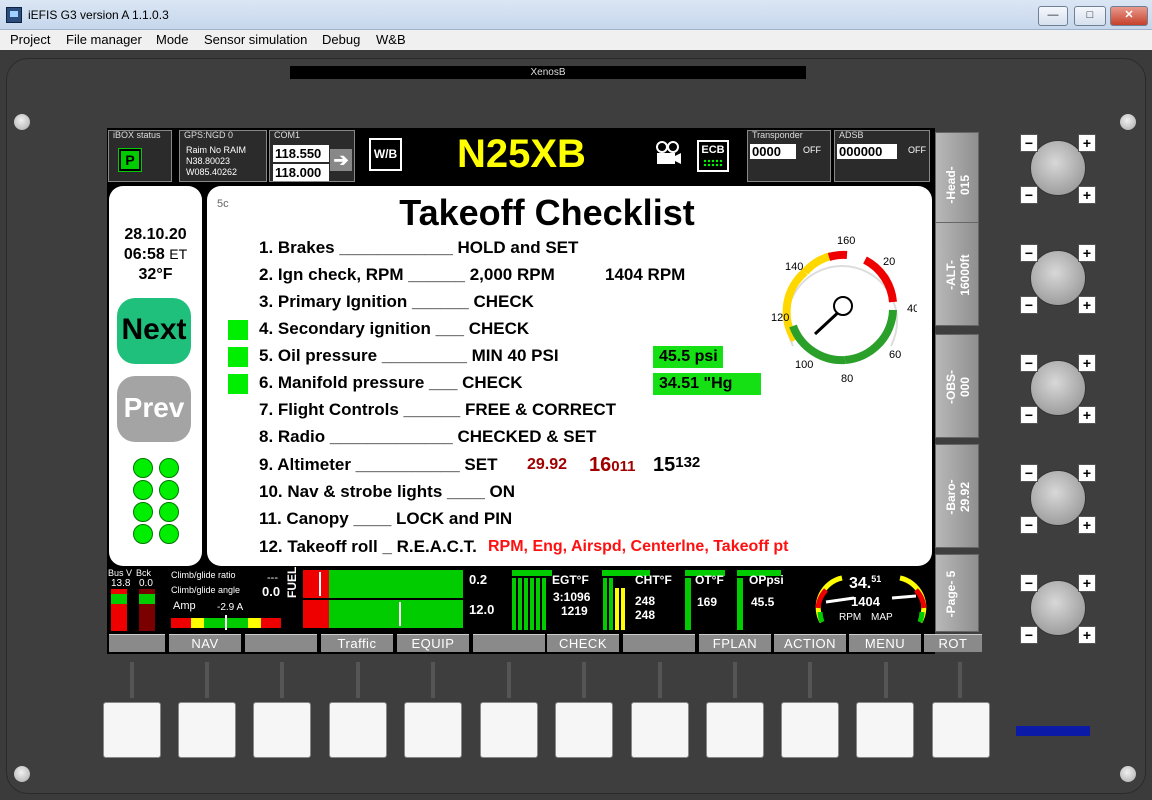 The image size is (1152, 800). I want to click on softkey-equip: EQUIP, so click(433, 643).